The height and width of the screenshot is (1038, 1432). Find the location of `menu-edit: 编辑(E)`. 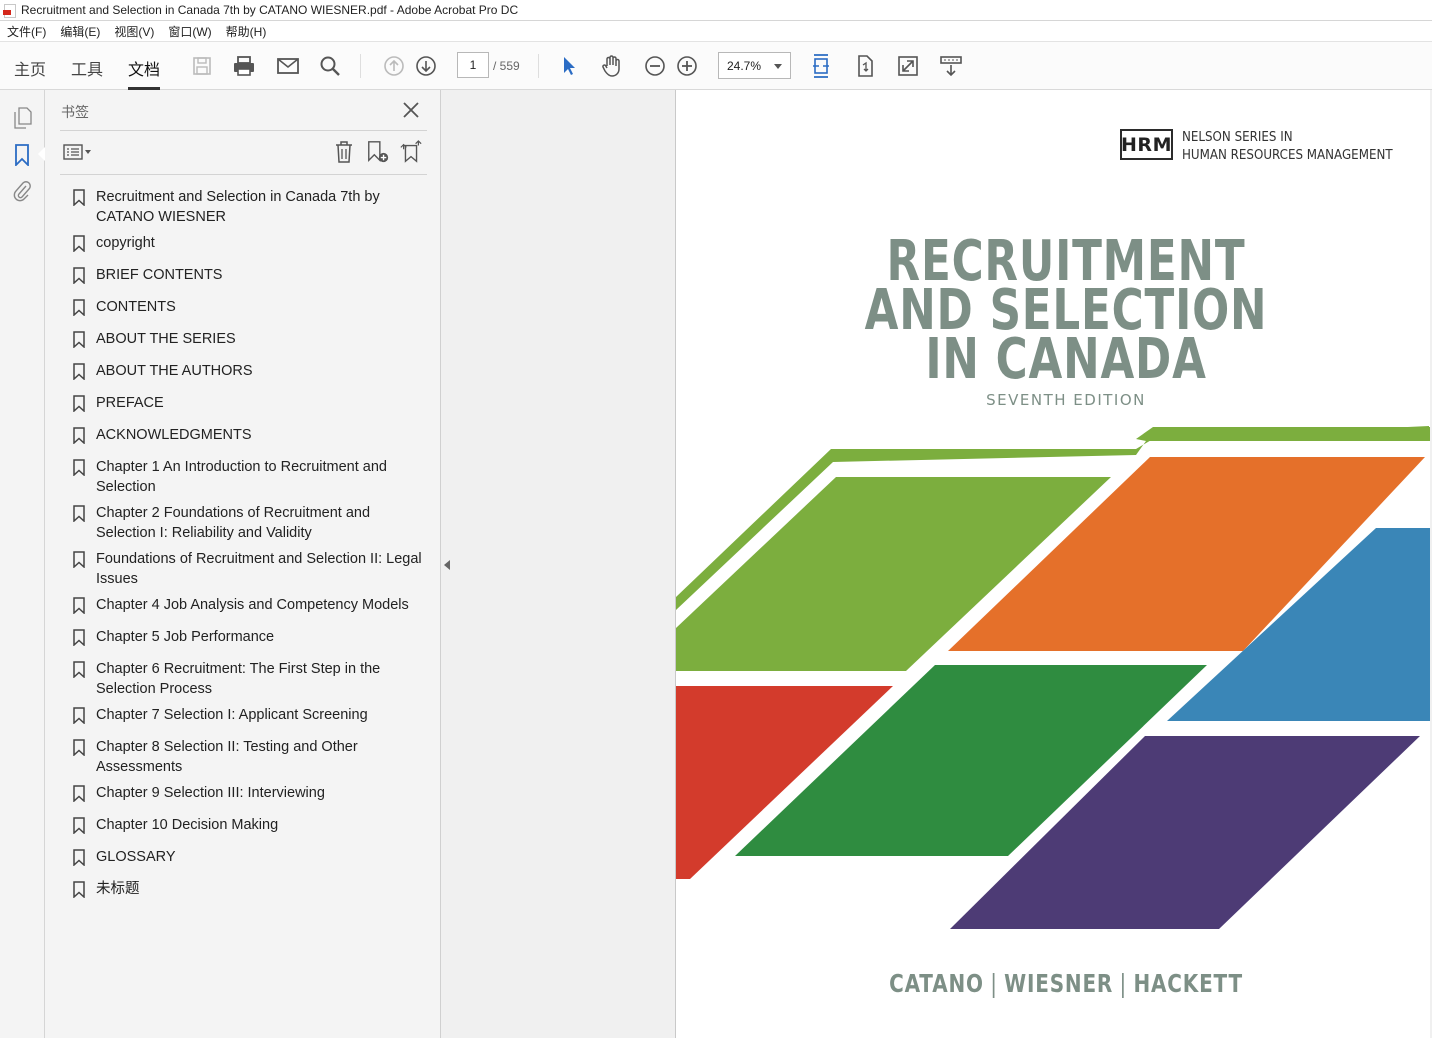

menu-edit: 编辑(E) is located at coordinates (80, 31).